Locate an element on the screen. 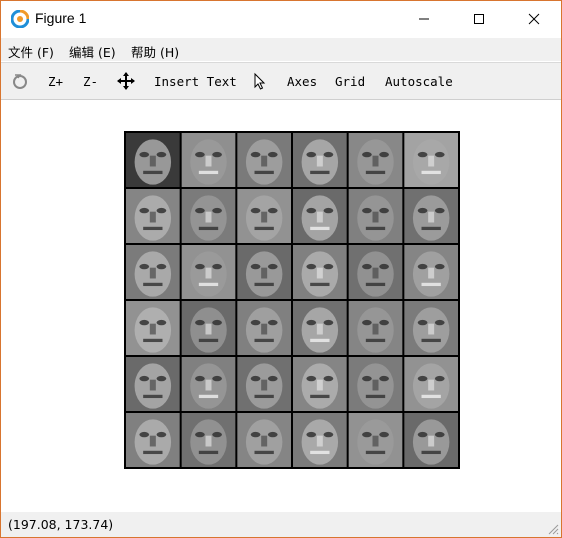 The image size is (562, 538). close-button is located at coordinates (534, 19).